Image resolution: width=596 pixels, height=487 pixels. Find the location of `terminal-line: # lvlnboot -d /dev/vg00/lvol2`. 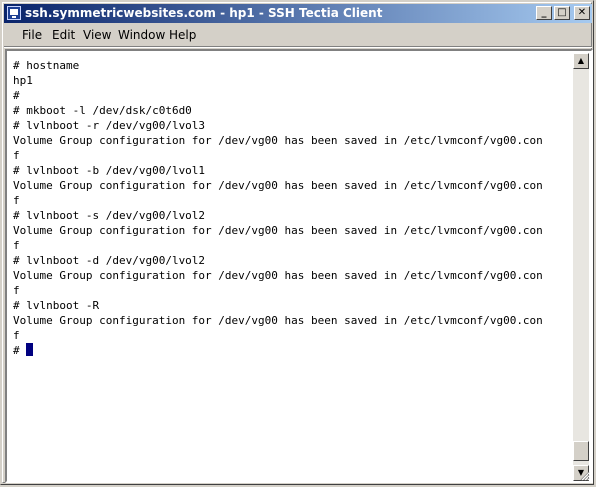

terminal-line: # lvlnboot -d /dev/vg00/lvol2 is located at coordinates (109, 260).